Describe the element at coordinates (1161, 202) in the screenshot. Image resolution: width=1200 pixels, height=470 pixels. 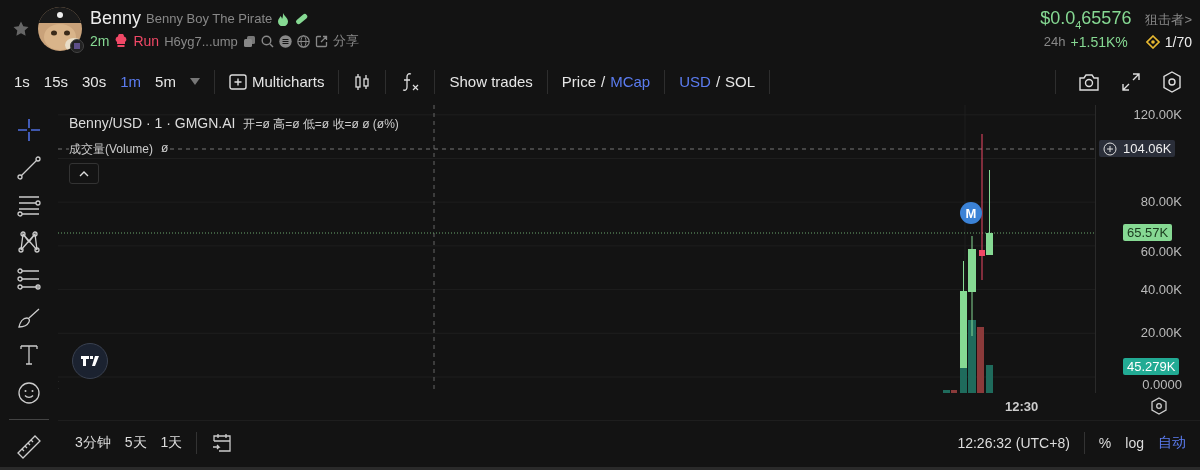
I see `price-axis-label: 80.00K` at that location.